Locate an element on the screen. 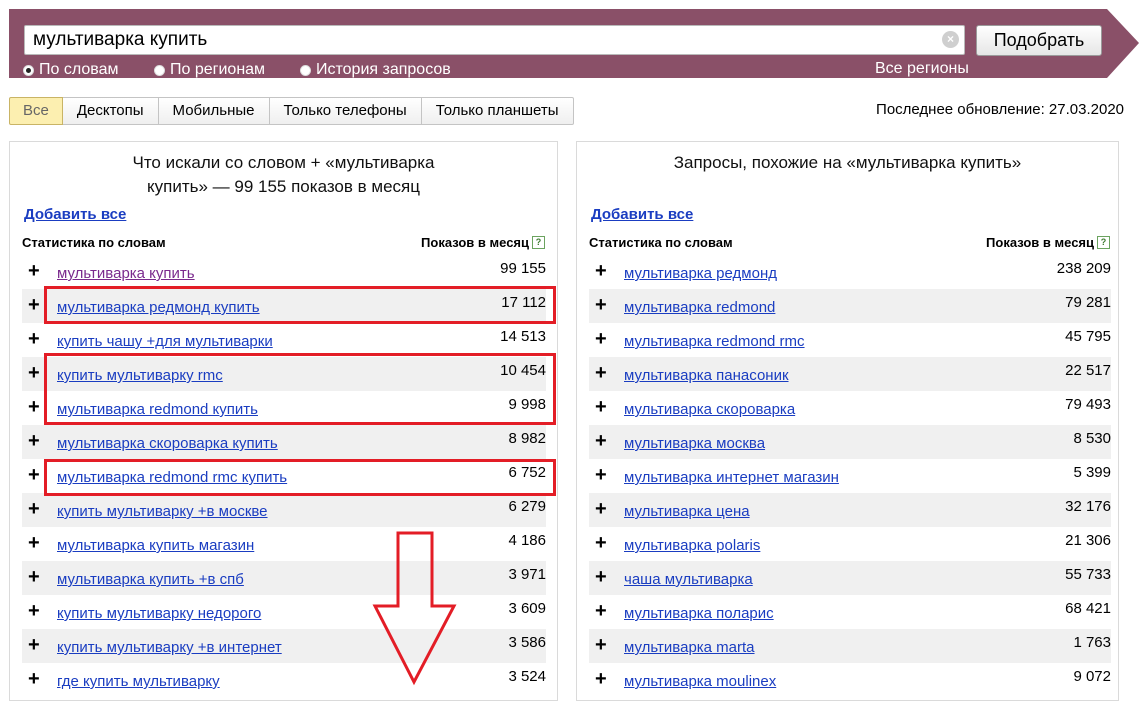 This screenshot has width=1139, height=701. tab-desktops: Десктопы is located at coordinates (110, 111).